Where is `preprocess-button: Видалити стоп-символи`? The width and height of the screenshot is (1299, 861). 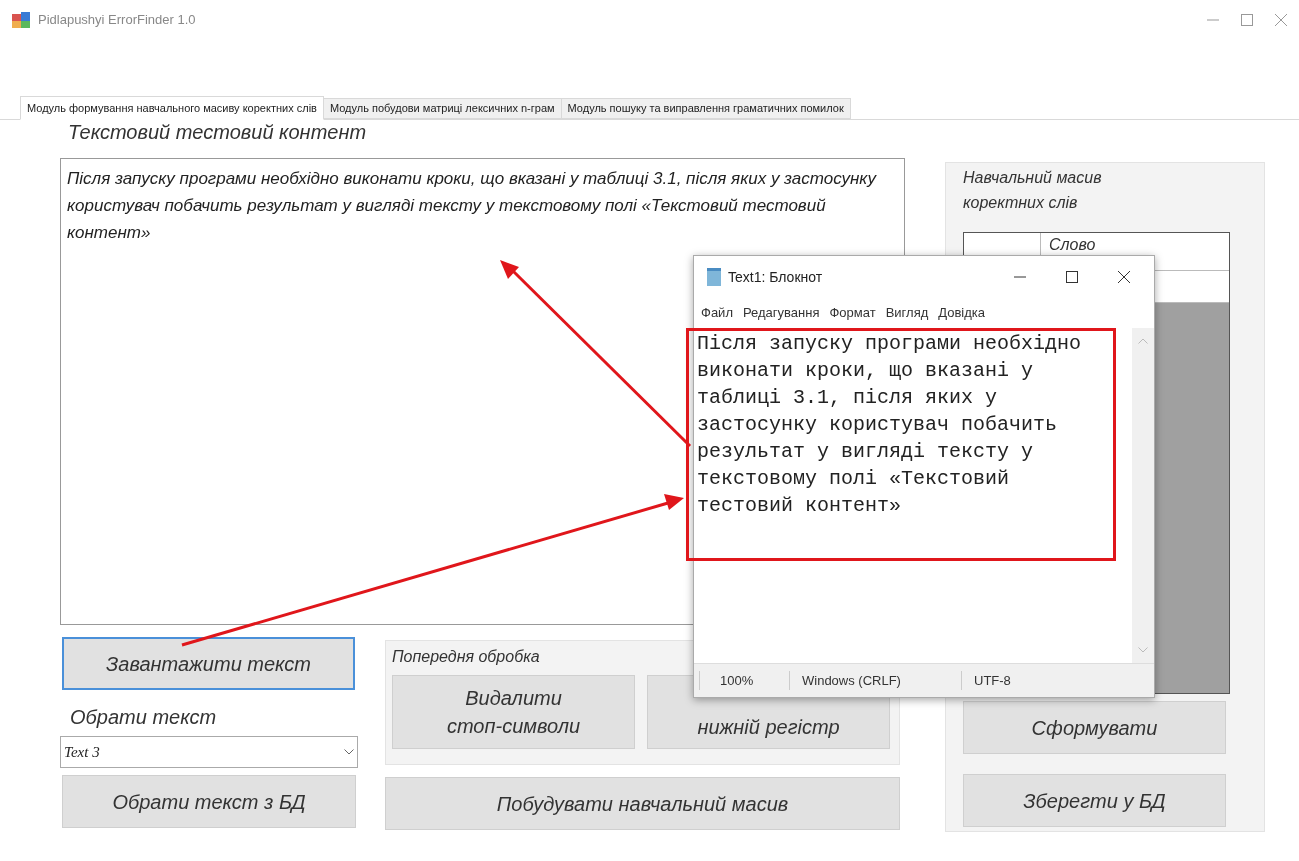 preprocess-button: Видалити стоп-символи is located at coordinates (513, 712).